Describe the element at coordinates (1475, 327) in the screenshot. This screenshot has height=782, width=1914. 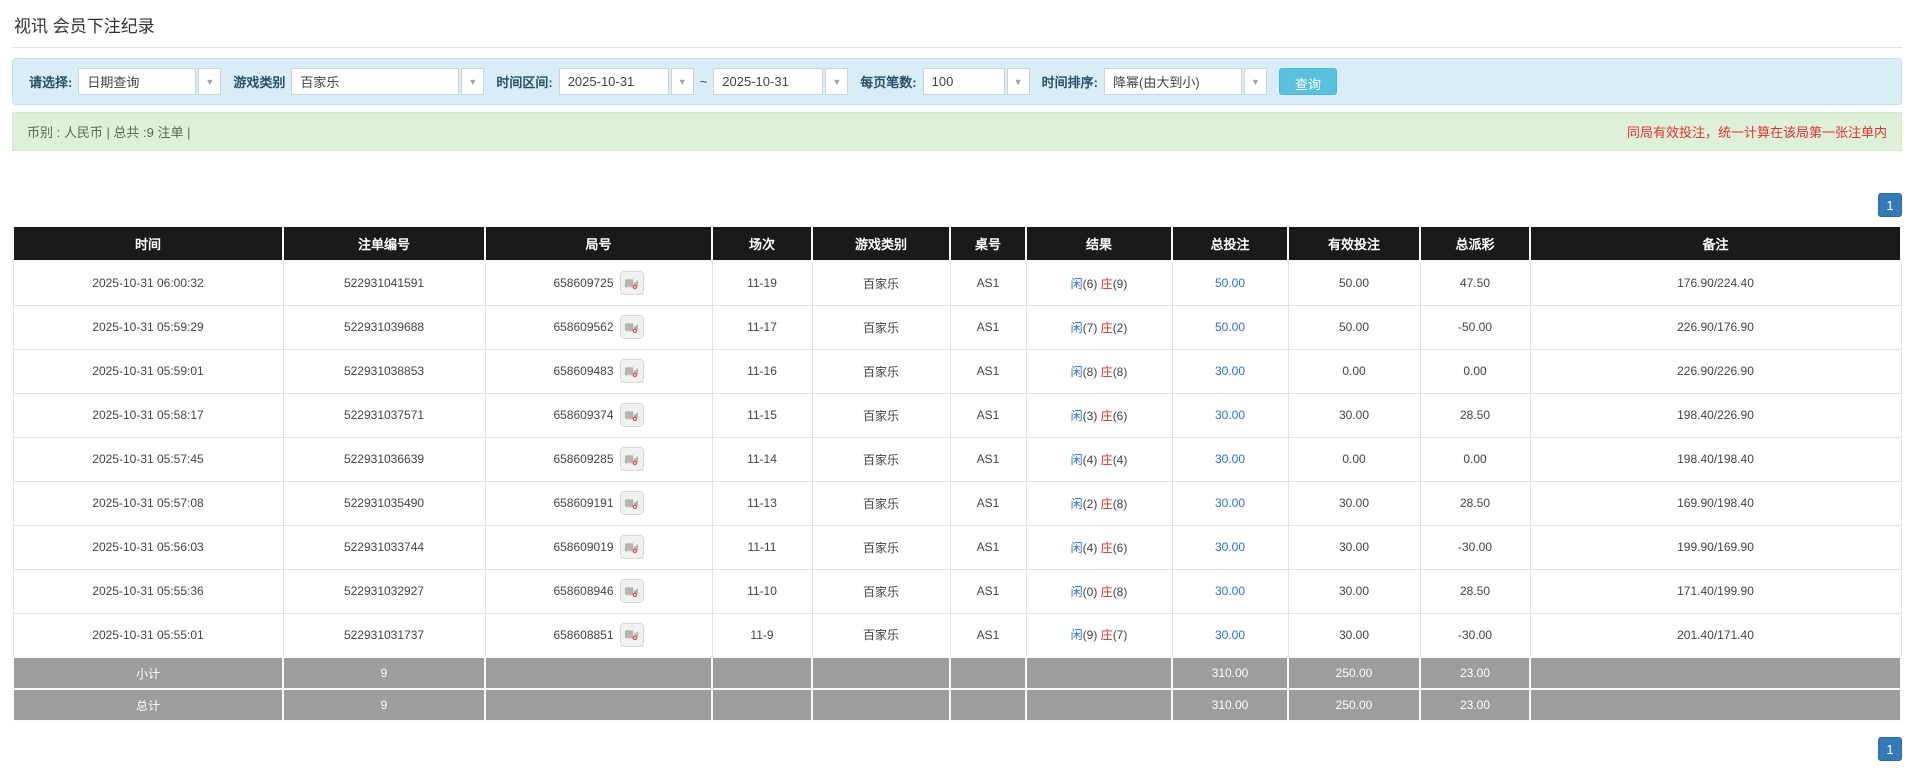
I see `cell-payout: -50.00` at that location.